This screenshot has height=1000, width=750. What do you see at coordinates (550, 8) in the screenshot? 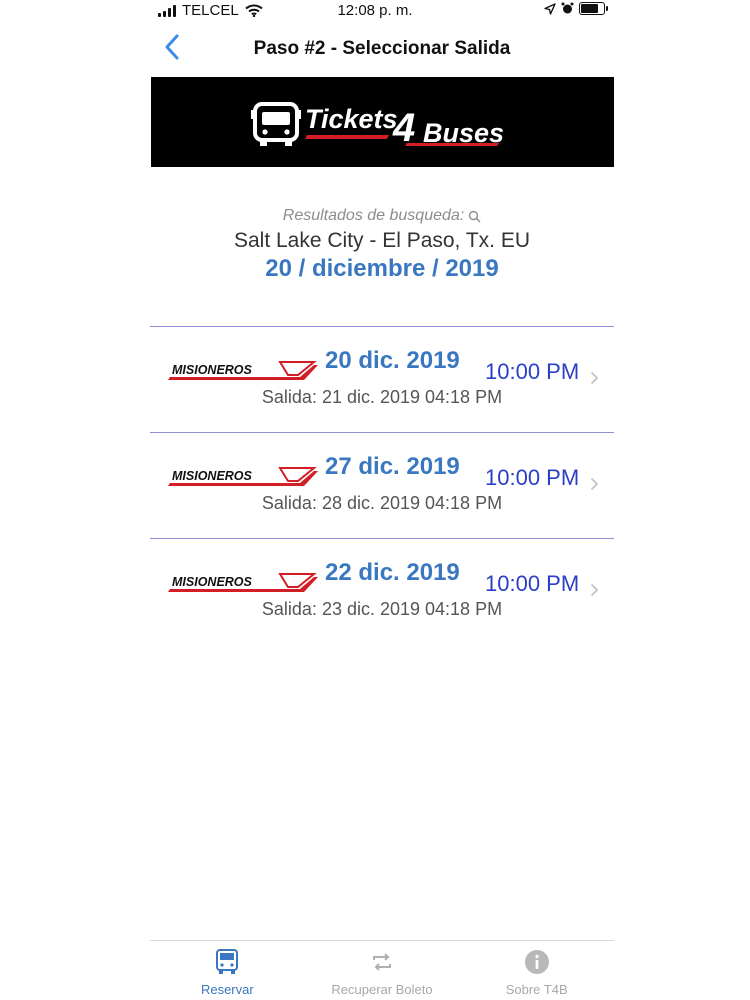
I see `location-arrow-icon` at bounding box center [550, 8].